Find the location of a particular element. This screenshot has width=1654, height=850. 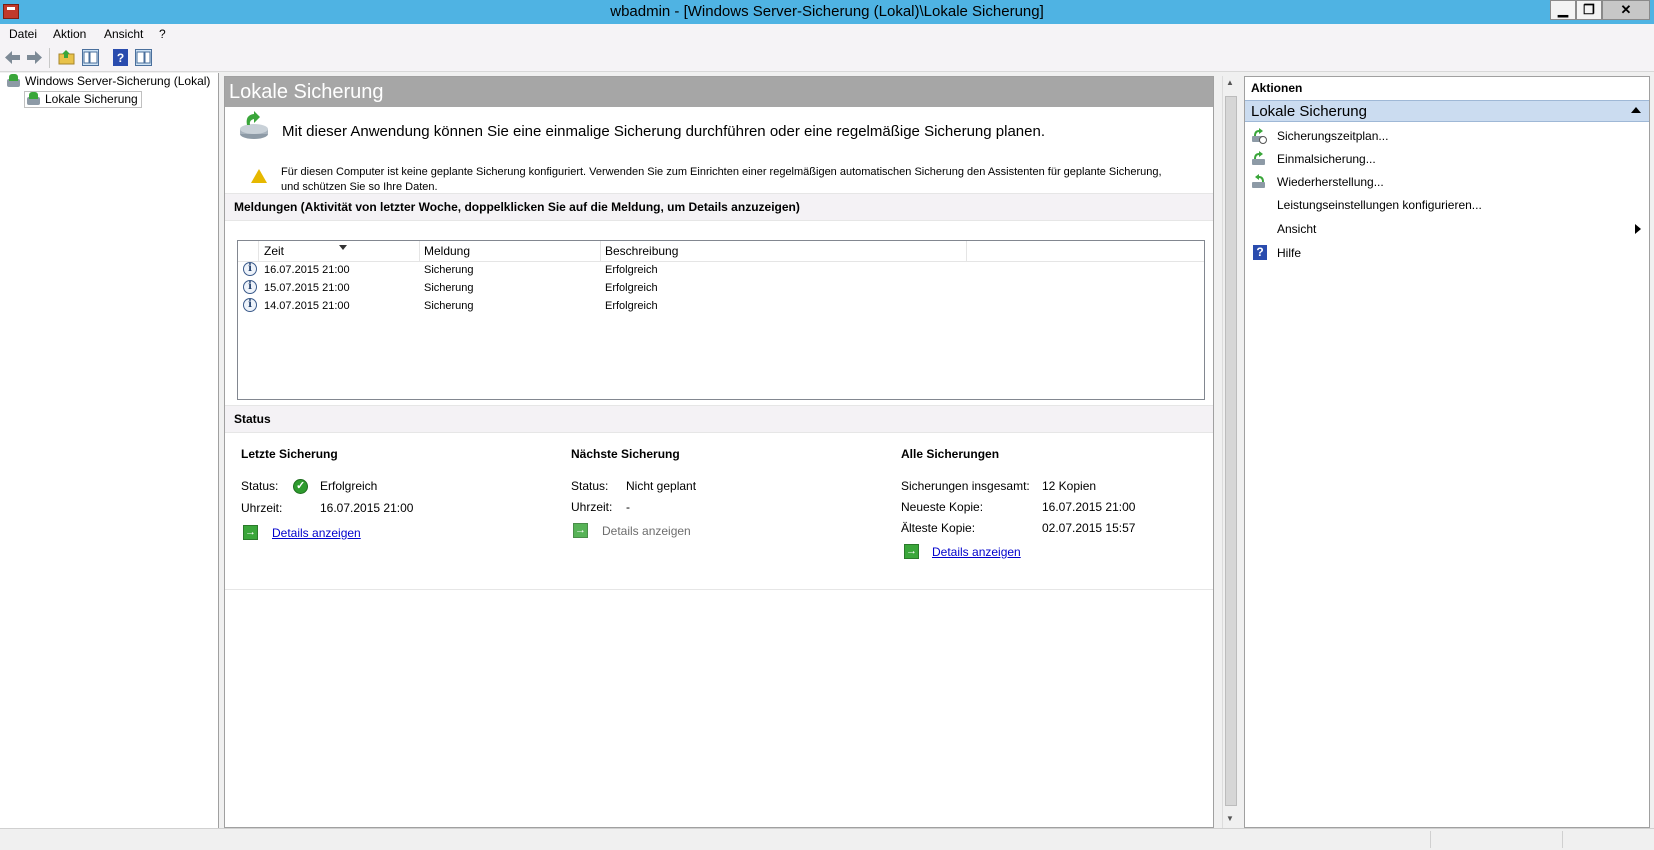

next-details-link: Details anzeigen is located at coordinates (646, 531).